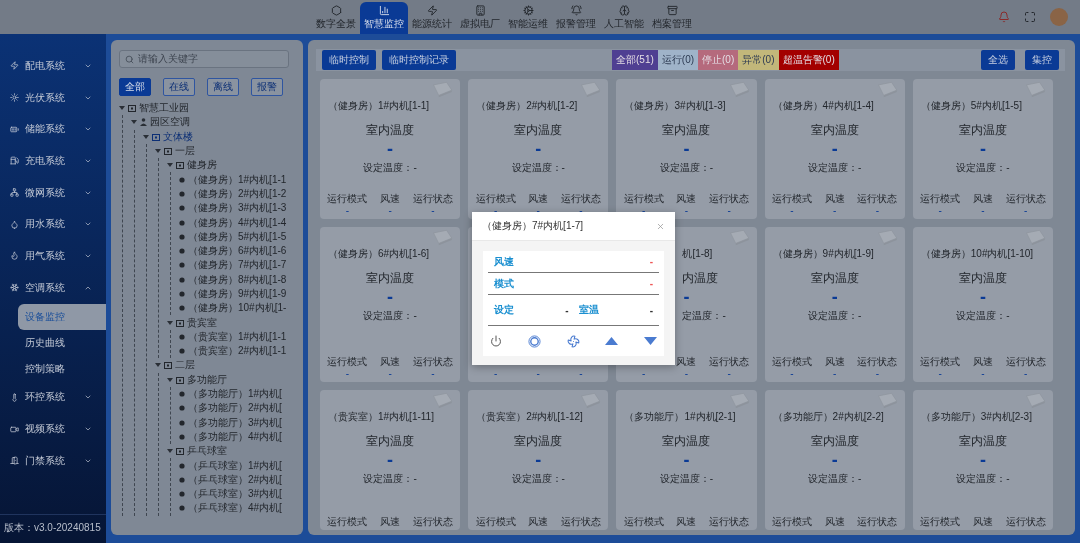 The width and height of the screenshot is (1080, 543). I want to click on temp-value: -, so click(538, 460).